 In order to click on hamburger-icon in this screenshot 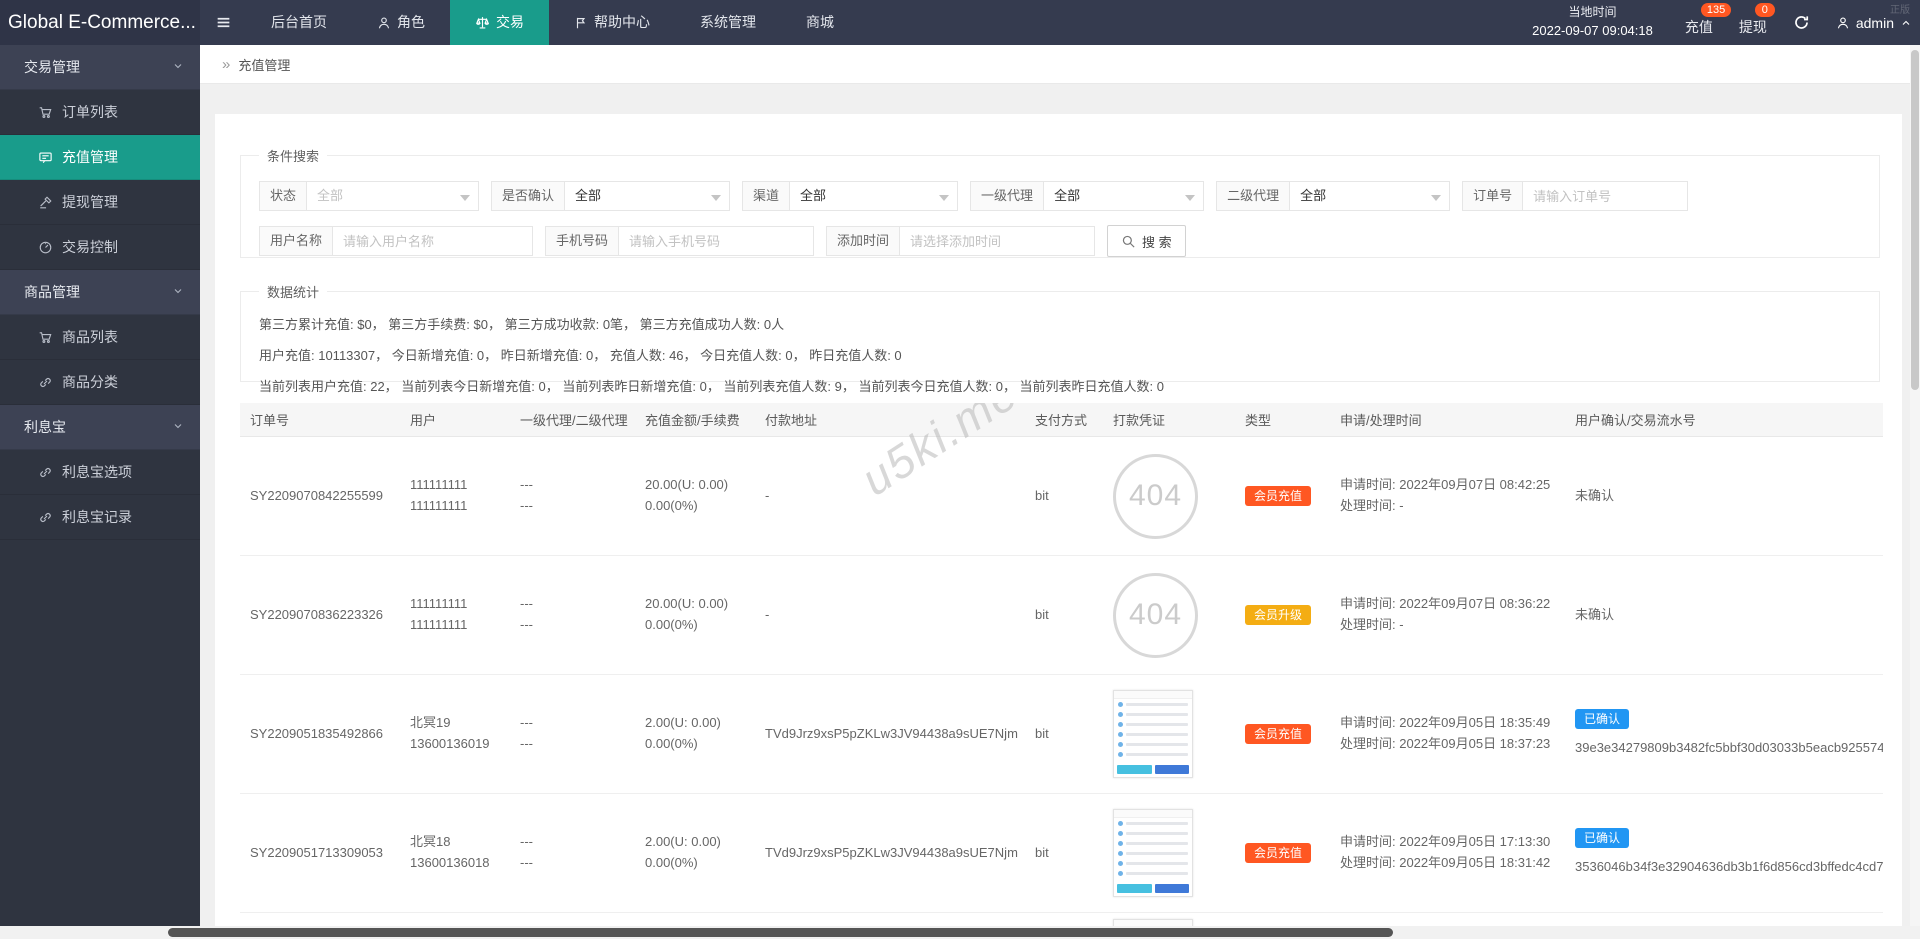, I will do `click(223, 22)`.